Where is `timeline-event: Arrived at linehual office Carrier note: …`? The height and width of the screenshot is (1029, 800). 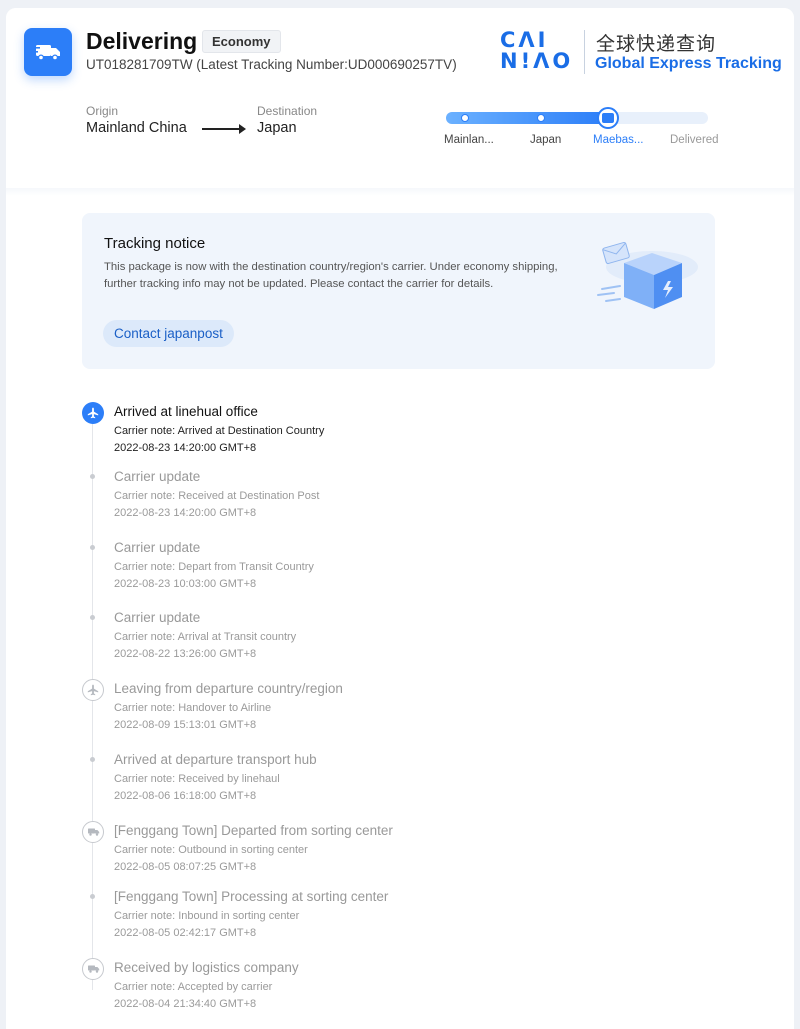 timeline-event: Arrived at linehual office Carrier note: … is located at coordinates (402, 430).